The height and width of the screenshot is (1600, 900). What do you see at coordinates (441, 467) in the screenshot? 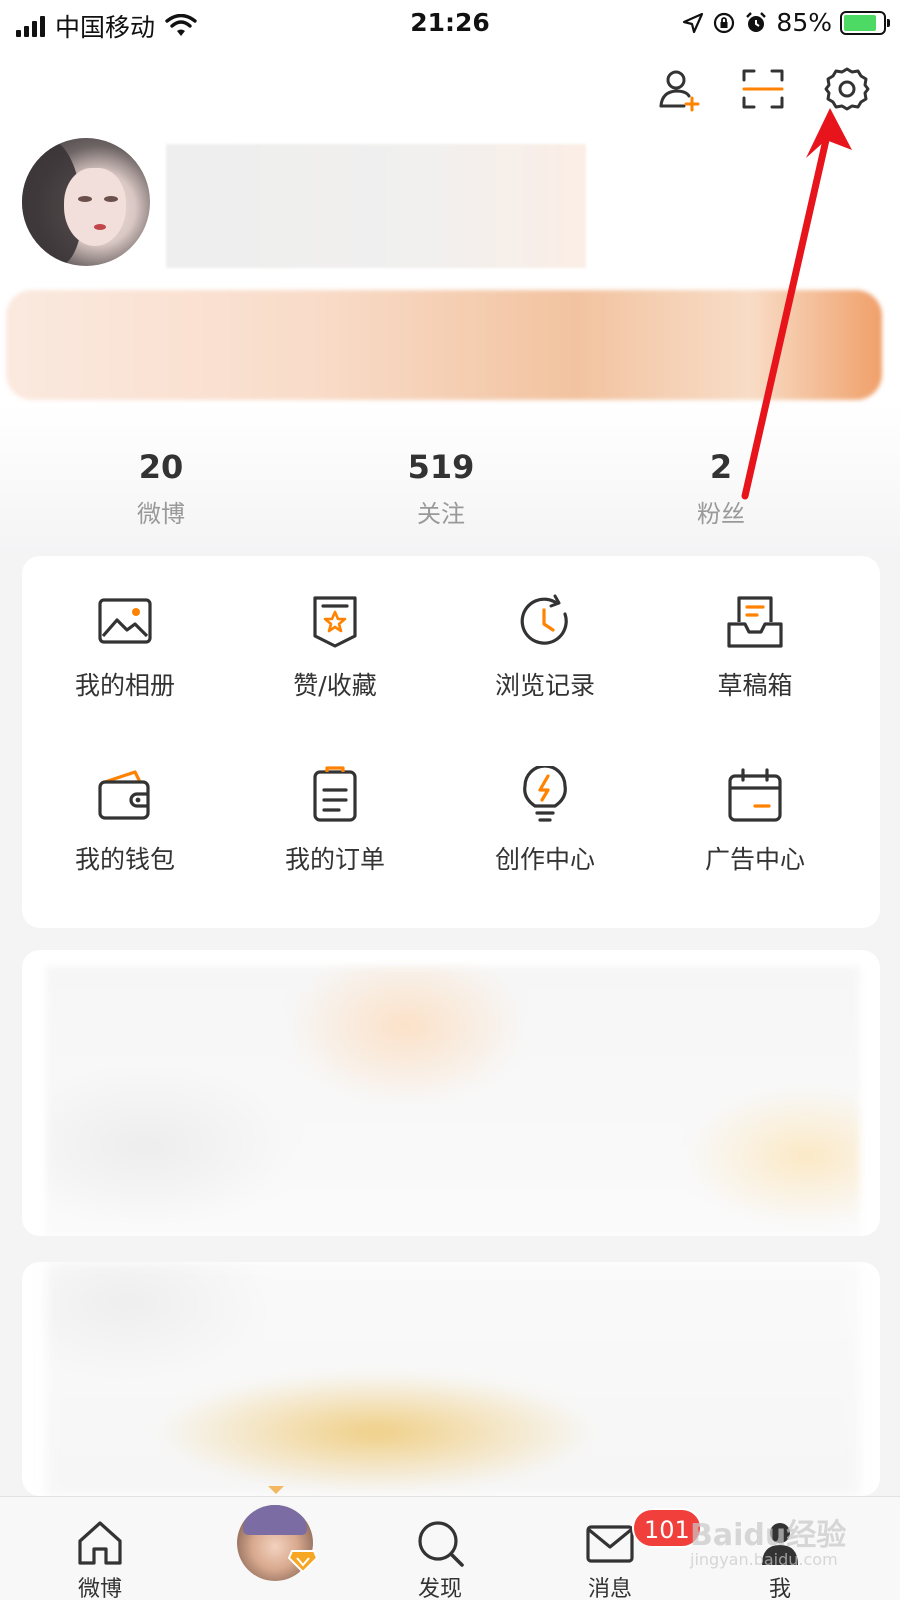
I see `stat-count: 519` at bounding box center [441, 467].